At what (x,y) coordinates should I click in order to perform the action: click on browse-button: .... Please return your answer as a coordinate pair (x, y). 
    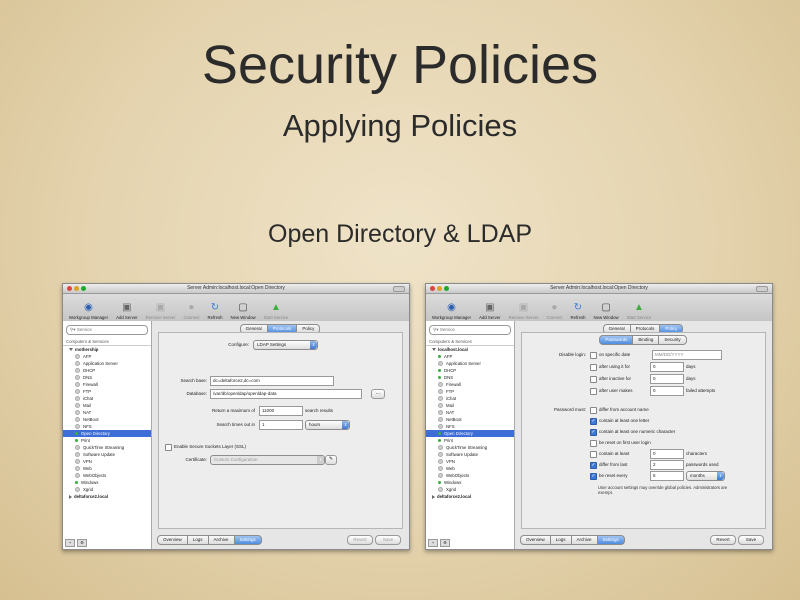
    Looking at the image, I should click on (378, 394).